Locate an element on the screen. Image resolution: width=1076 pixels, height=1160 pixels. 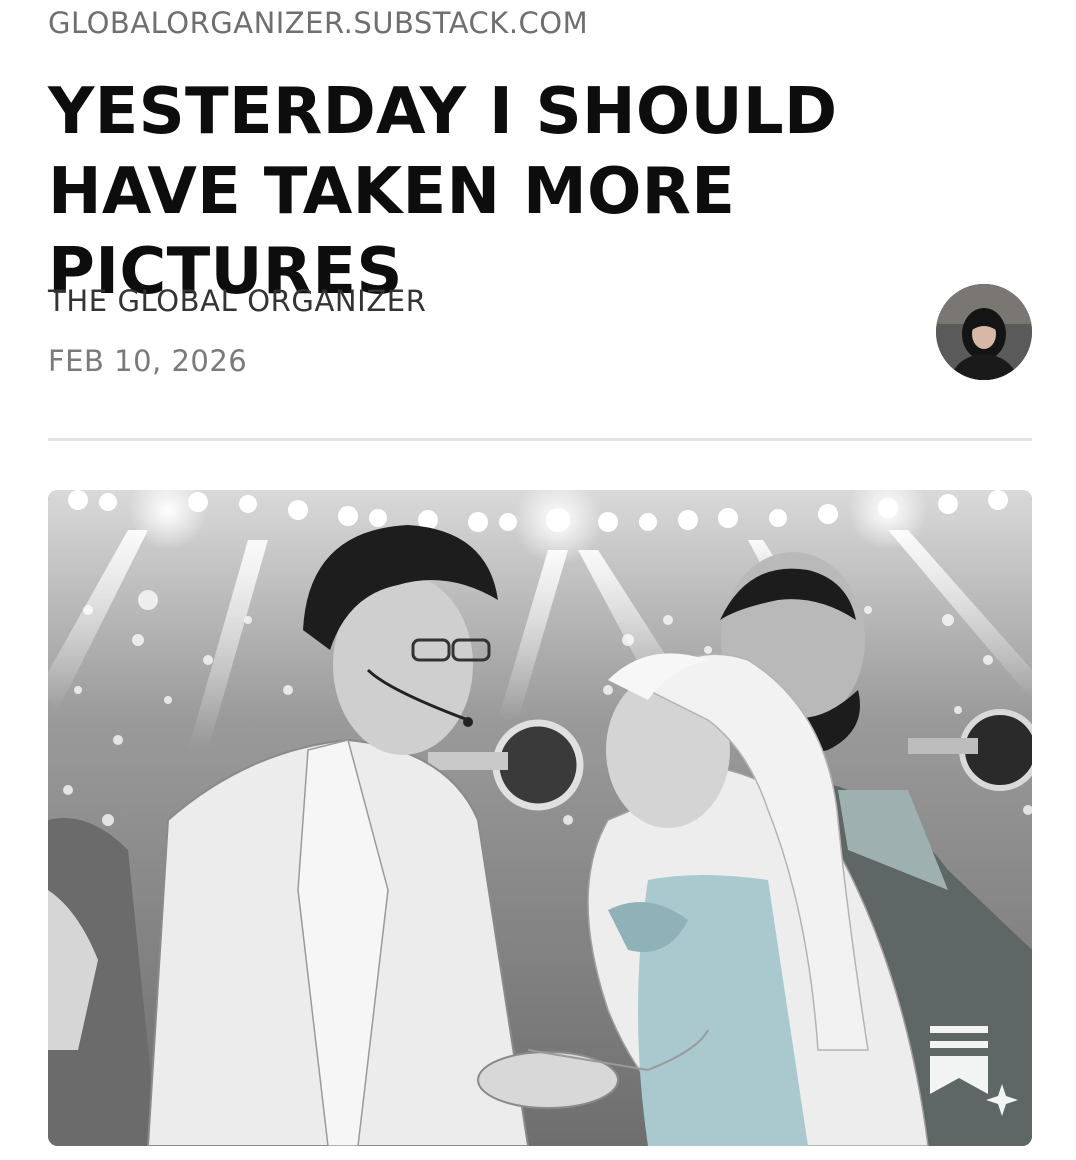
author-name: THE GLOBAL ORGANIZER is located at coordinates (237, 301).